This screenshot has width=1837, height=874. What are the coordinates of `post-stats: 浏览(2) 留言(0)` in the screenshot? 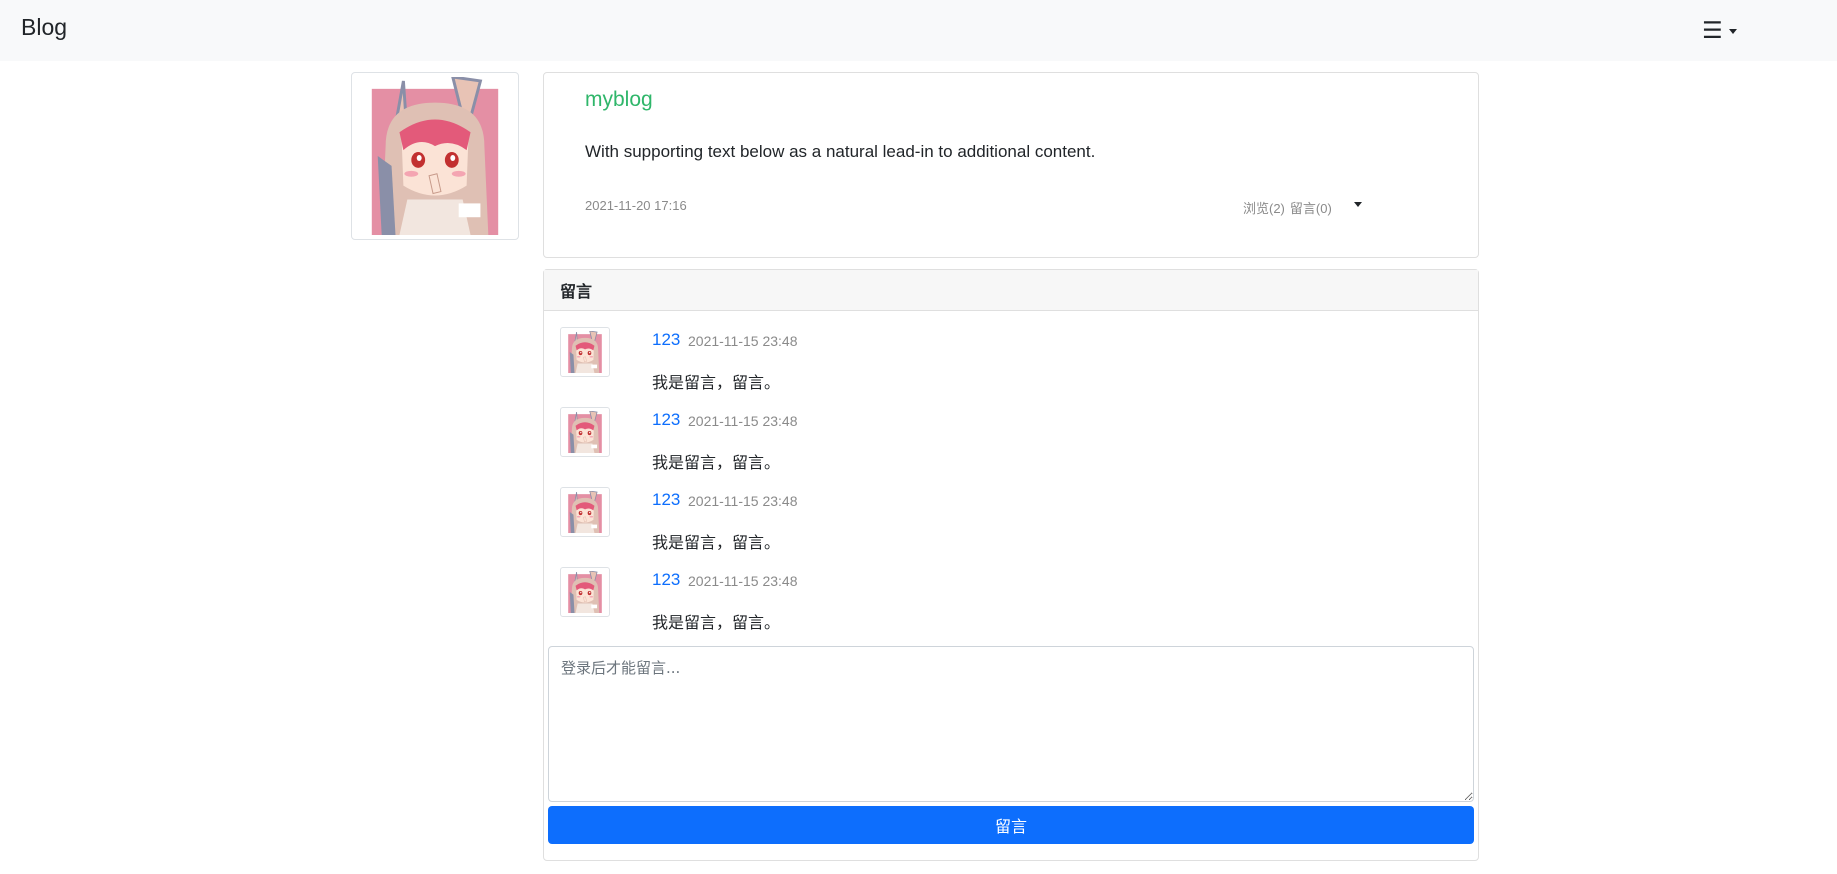 It's located at (1290, 207).